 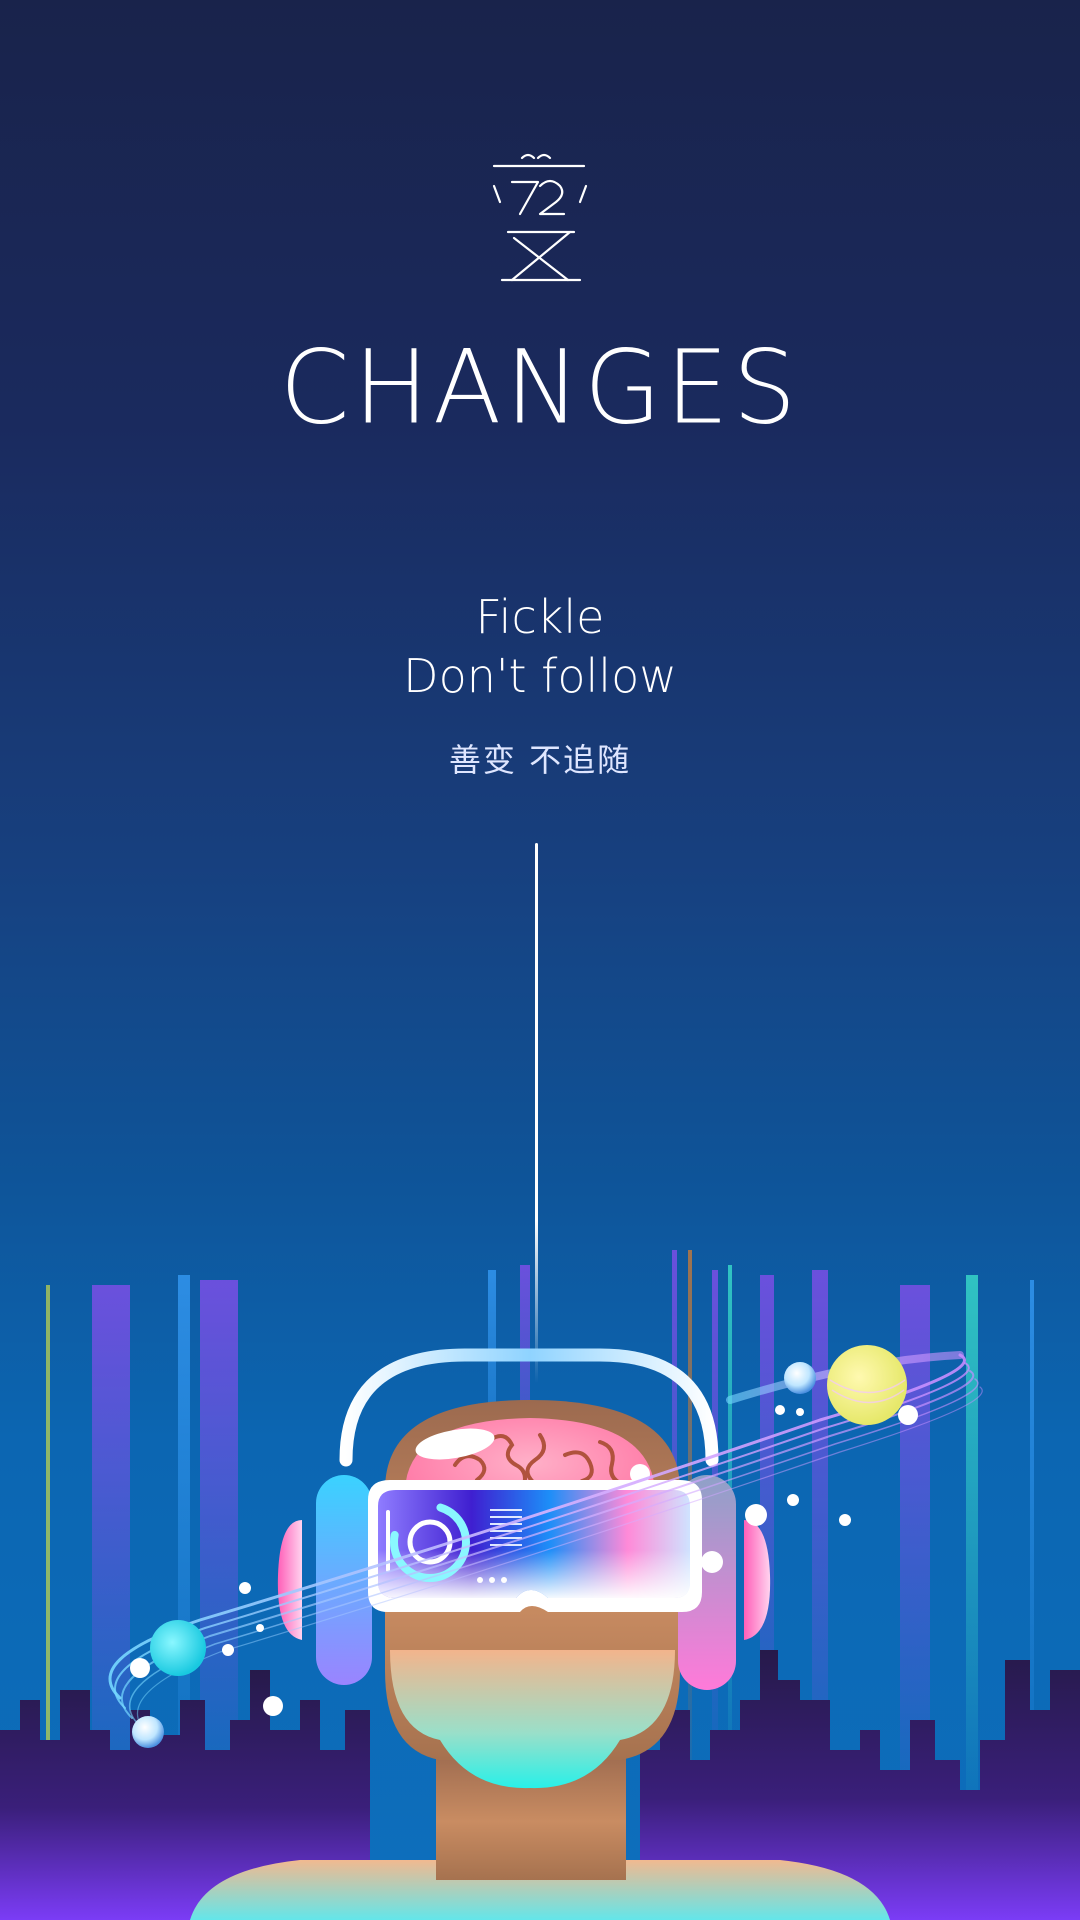 I want to click on tagline-line-2: Don't follow, so click(x=540, y=676).